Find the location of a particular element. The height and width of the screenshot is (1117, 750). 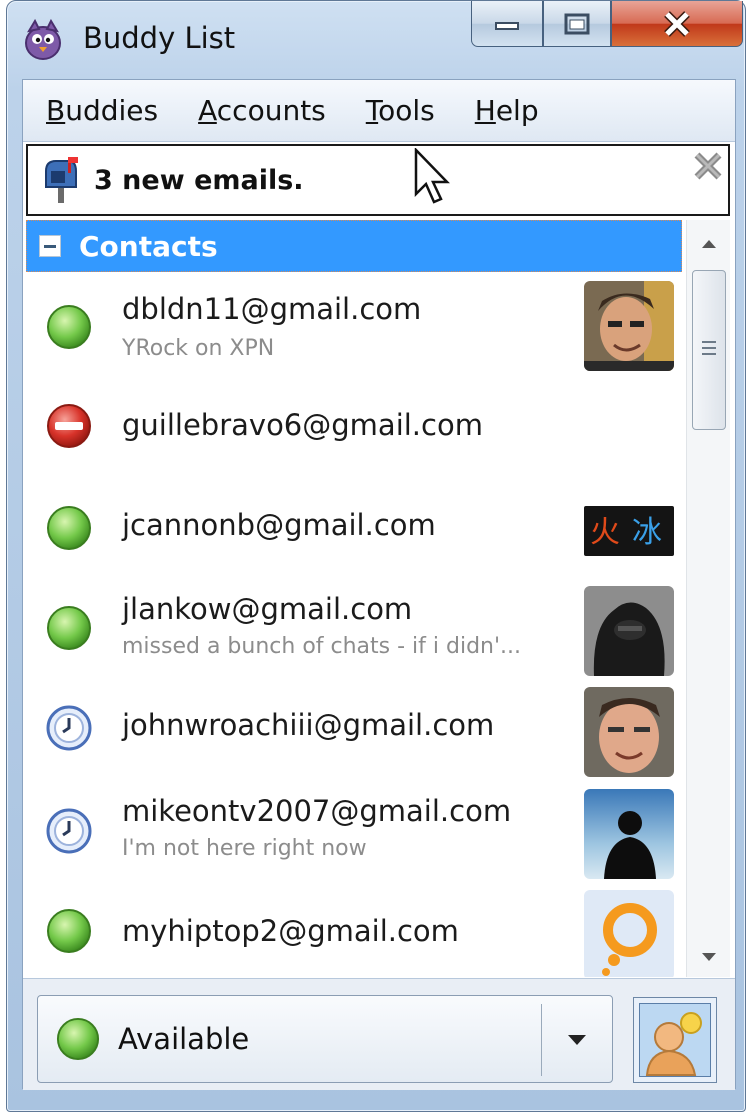

close-button is located at coordinates (677, 24).